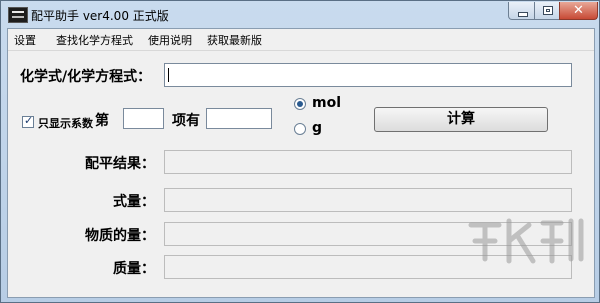 Image resolution: width=600 pixels, height=303 pixels. I want to click on site-watermark-logo, so click(526, 241).